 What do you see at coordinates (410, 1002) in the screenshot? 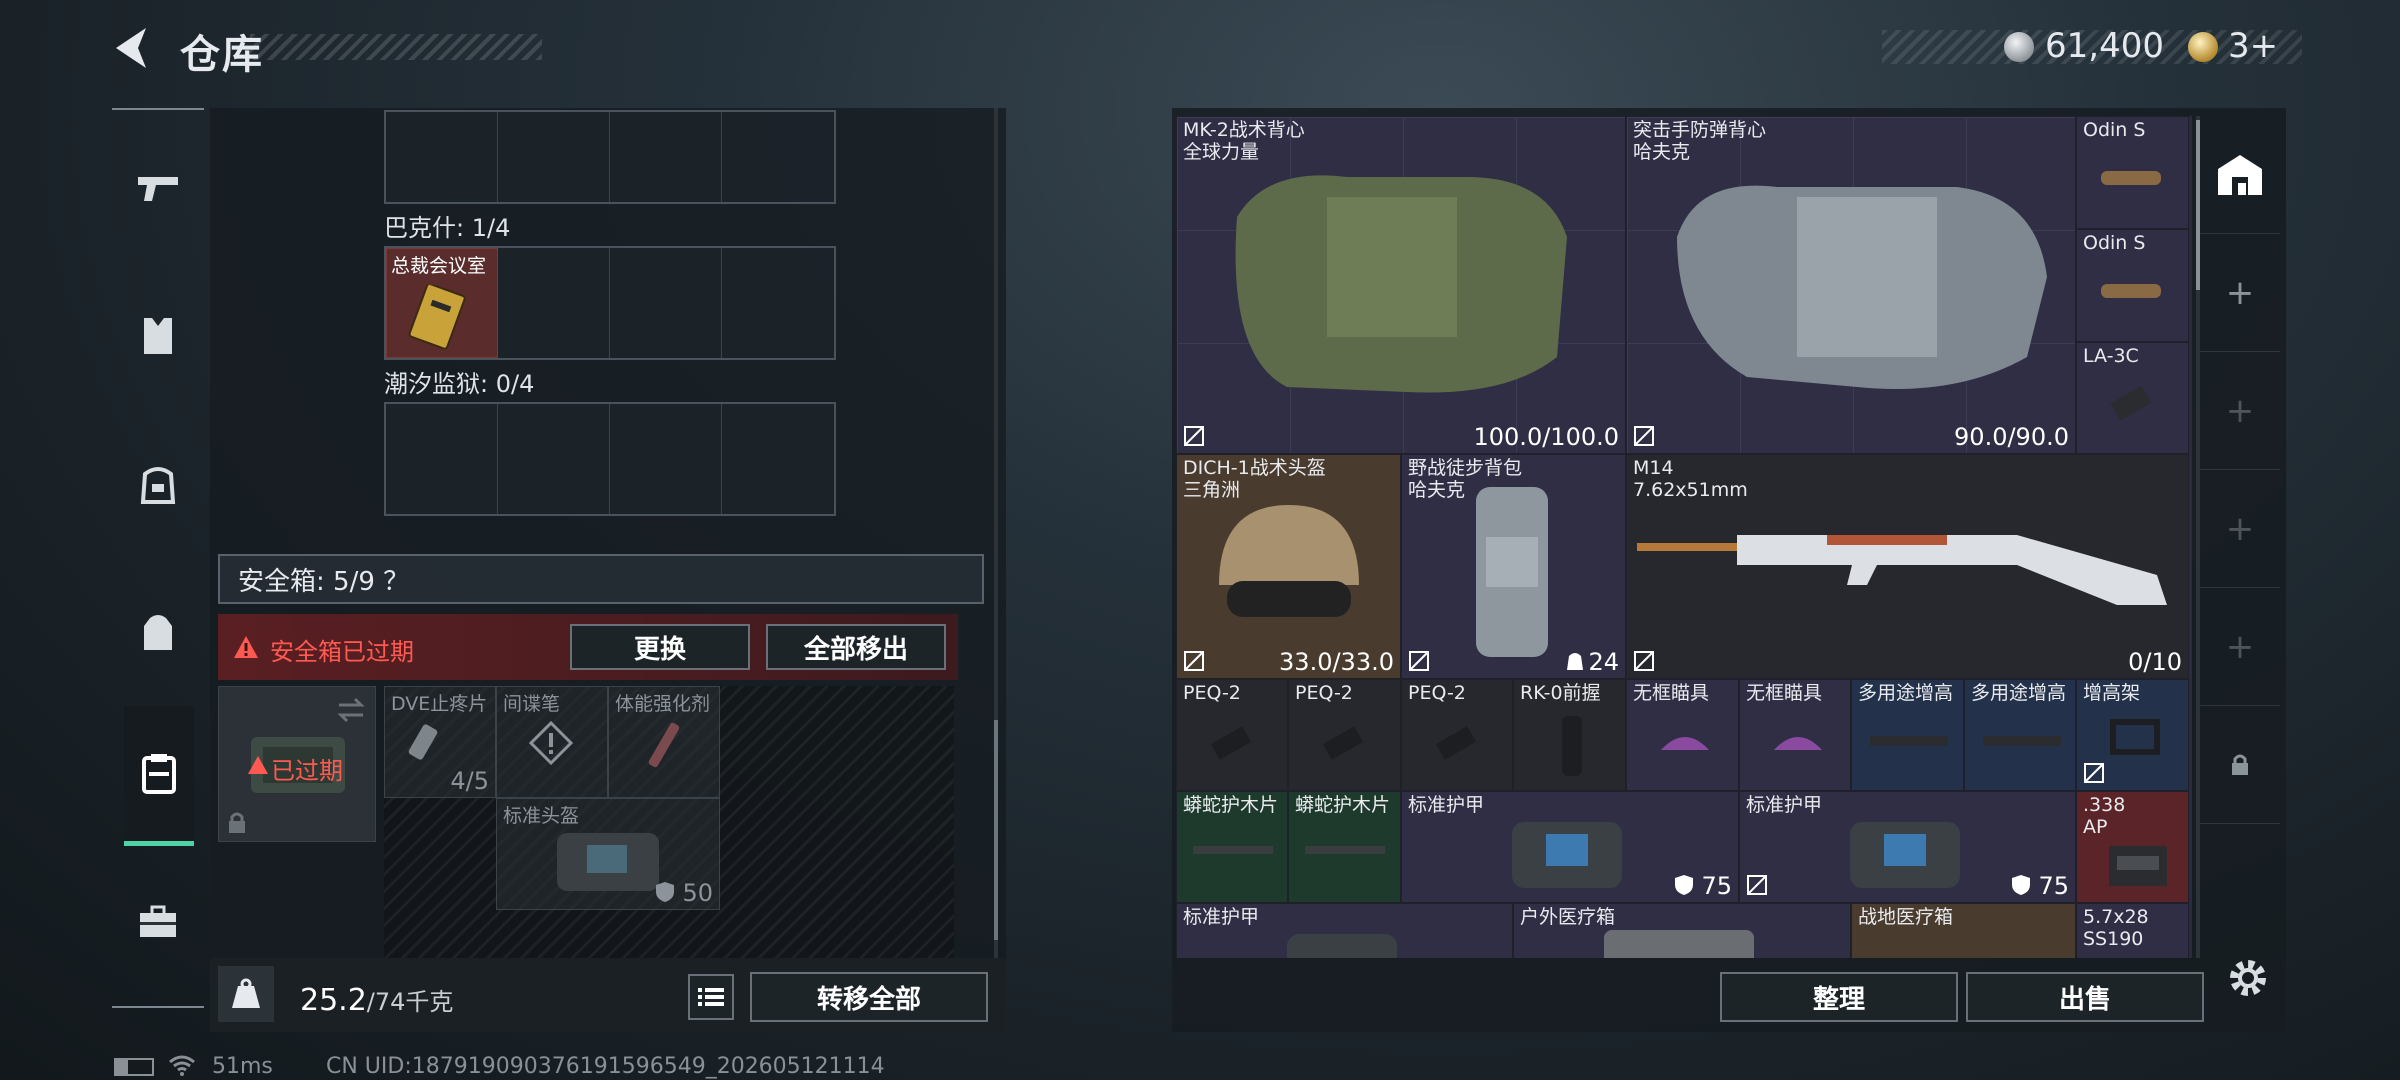
I see `weight-max: /74千克` at bounding box center [410, 1002].